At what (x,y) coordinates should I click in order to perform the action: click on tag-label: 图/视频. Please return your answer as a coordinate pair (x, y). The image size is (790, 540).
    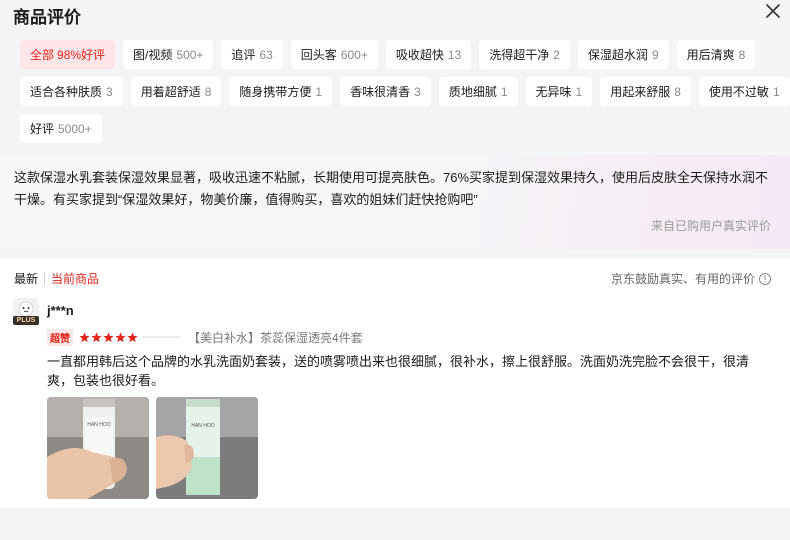
    Looking at the image, I should click on (153, 55).